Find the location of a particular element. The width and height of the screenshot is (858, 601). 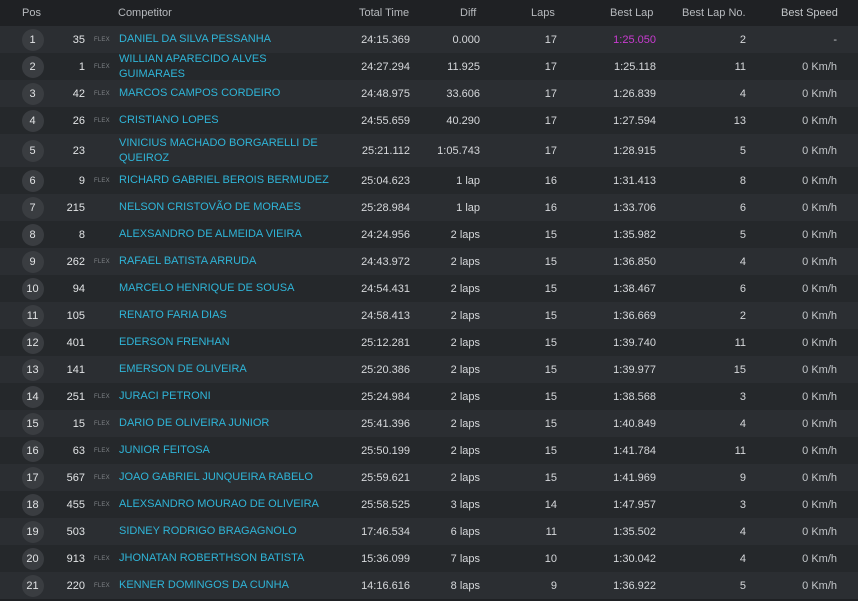

competitor-name: DANIEL DA SILVA PESSANHA is located at coordinates (224, 39).